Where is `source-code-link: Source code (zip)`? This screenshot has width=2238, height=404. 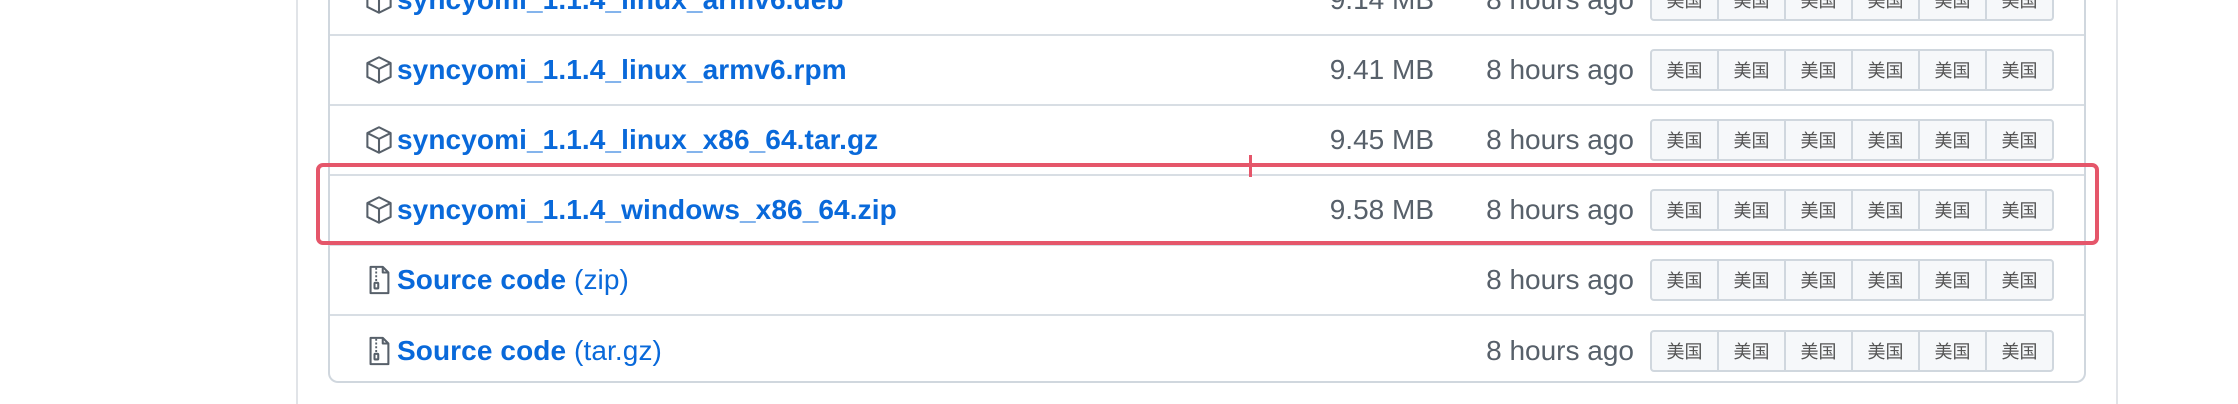 source-code-link: Source code (zip) is located at coordinates (513, 280).